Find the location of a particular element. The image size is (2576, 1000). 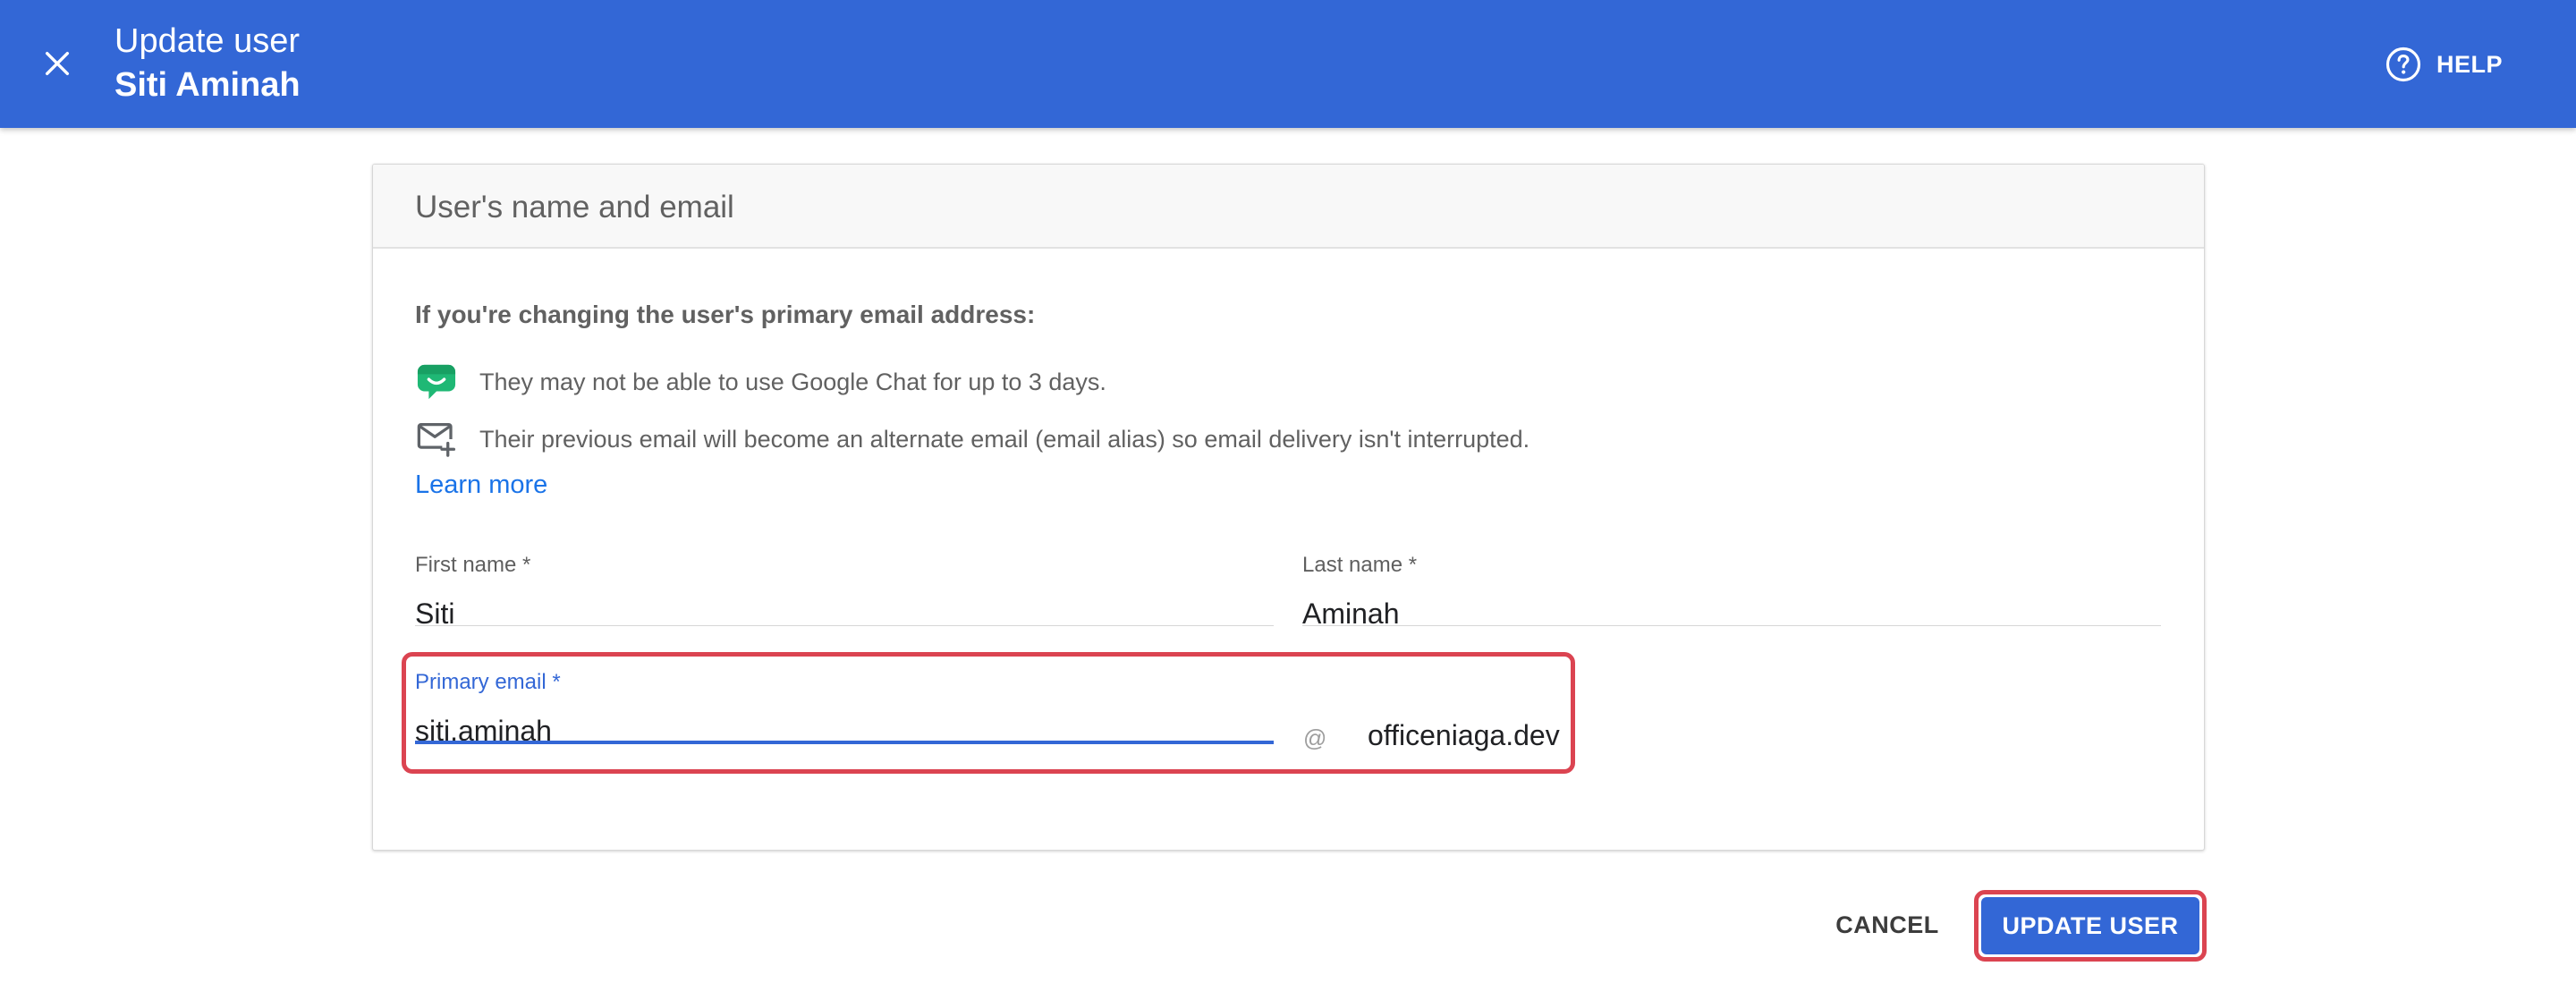

email-domain: officeniaga.dev is located at coordinates (1464, 735).